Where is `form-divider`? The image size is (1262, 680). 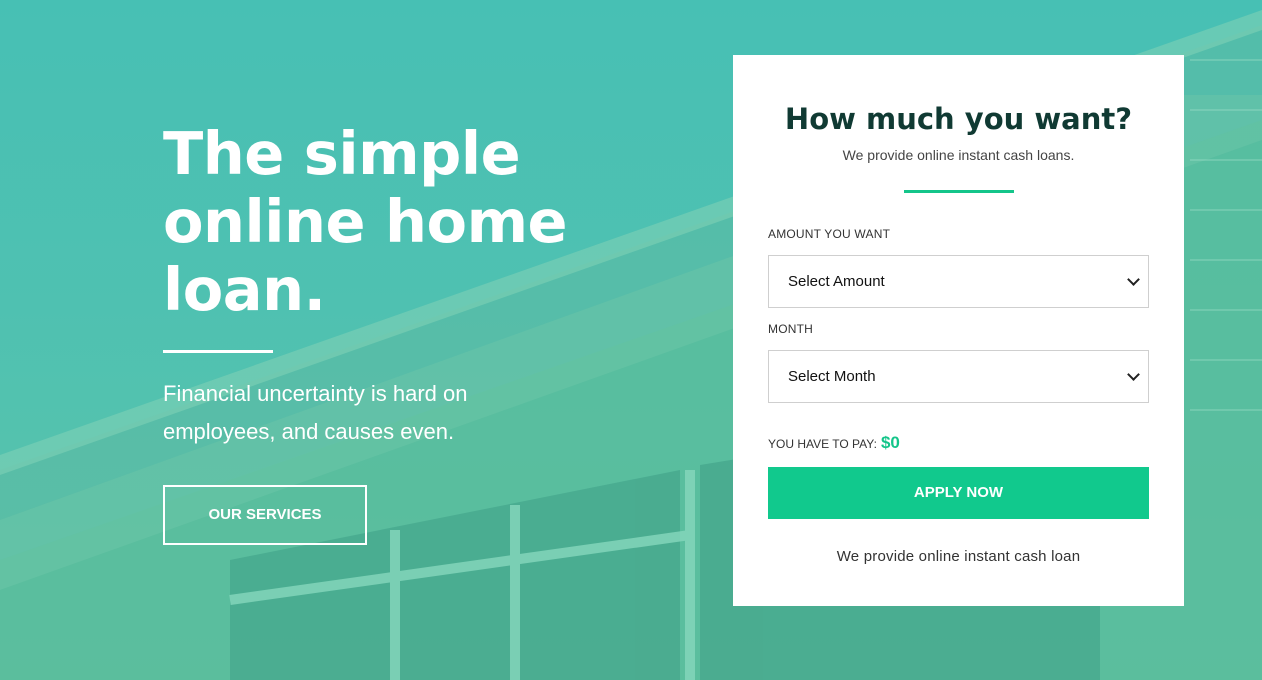 form-divider is located at coordinates (958, 191).